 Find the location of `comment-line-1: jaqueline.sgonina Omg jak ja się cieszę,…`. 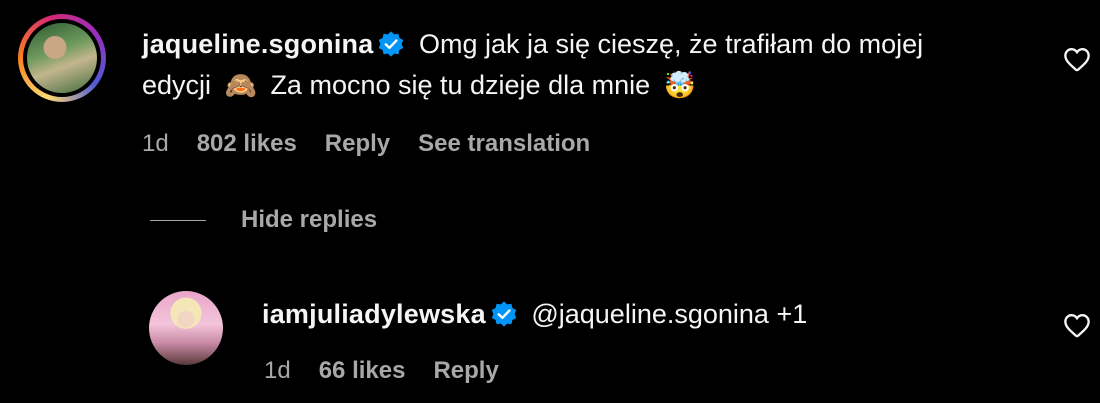

comment-line-1: jaqueline.sgonina Omg jak ja się cieszę,… is located at coordinates (592, 44).